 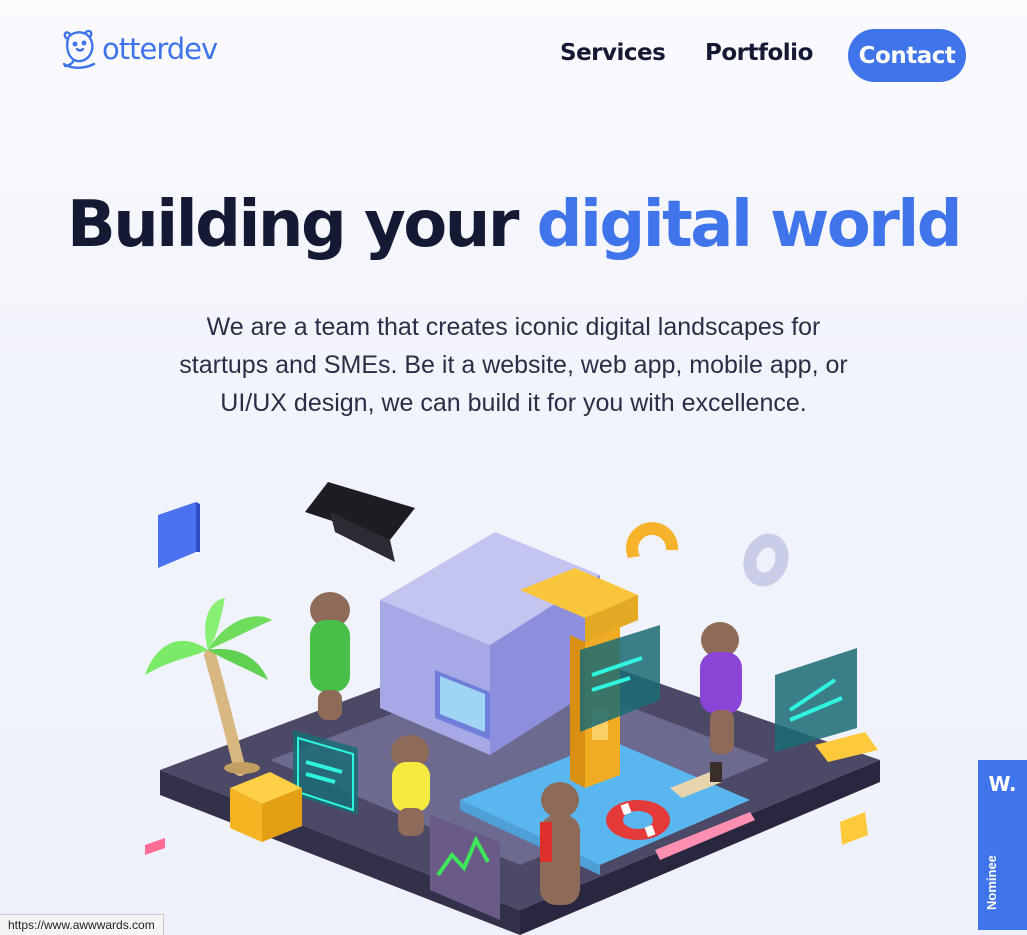 I want to click on nav-portfolio: Portfolio, so click(x=759, y=53).